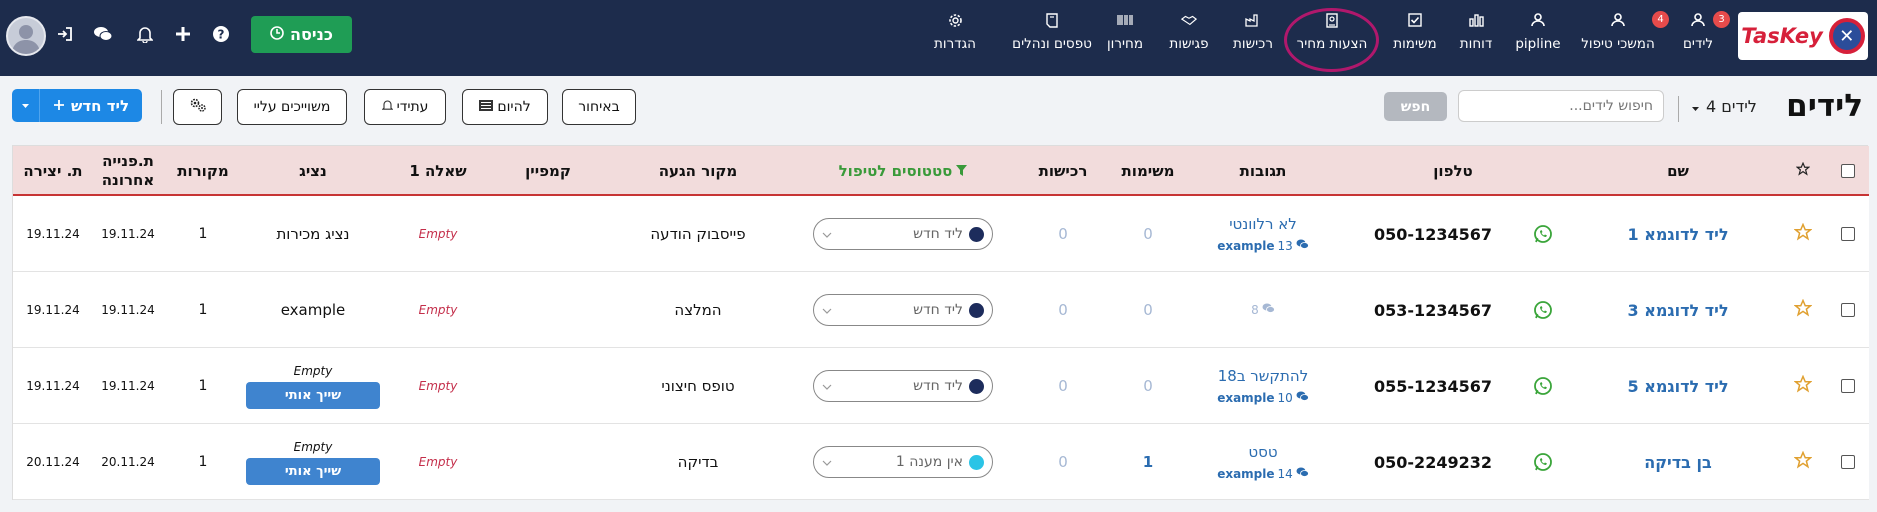 The height and width of the screenshot is (512, 1877). I want to click on response-summary: 8, so click(1263, 310).